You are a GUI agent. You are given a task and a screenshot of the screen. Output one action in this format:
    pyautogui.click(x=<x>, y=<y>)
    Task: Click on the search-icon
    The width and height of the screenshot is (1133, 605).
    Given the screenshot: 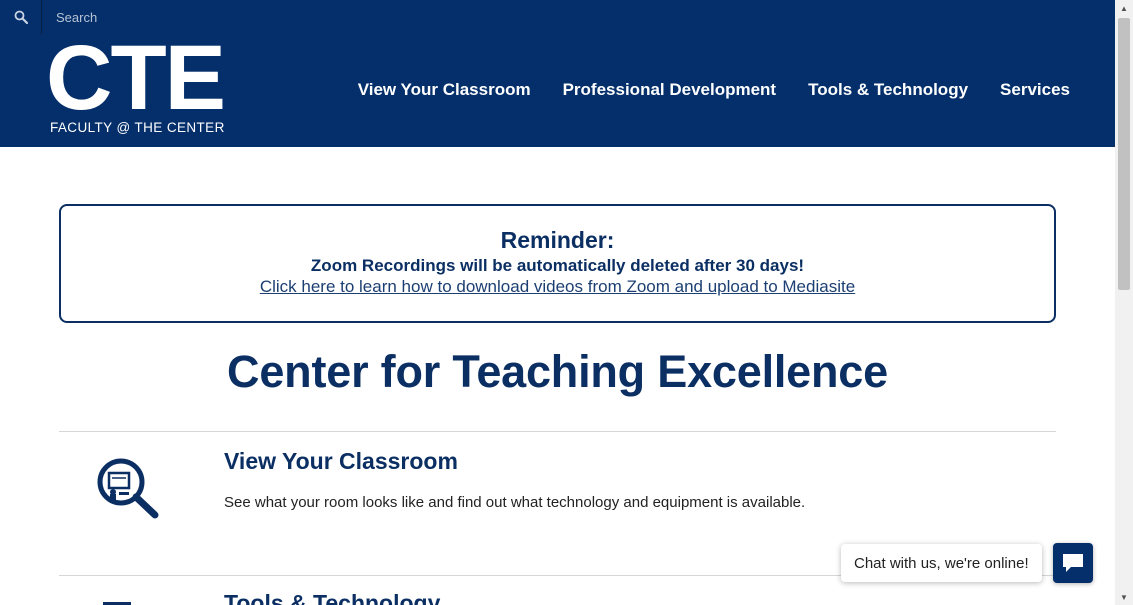 What is the action you would take?
    pyautogui.click(x=21, y=17)
    